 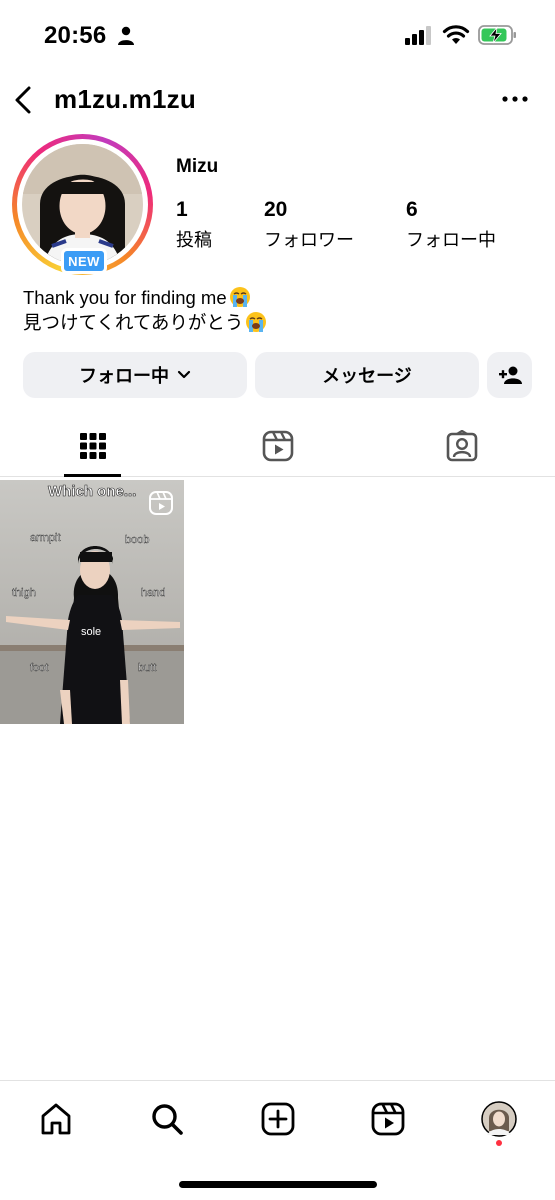 I want to click on followers-count: 20, so click(x=276, y=209).